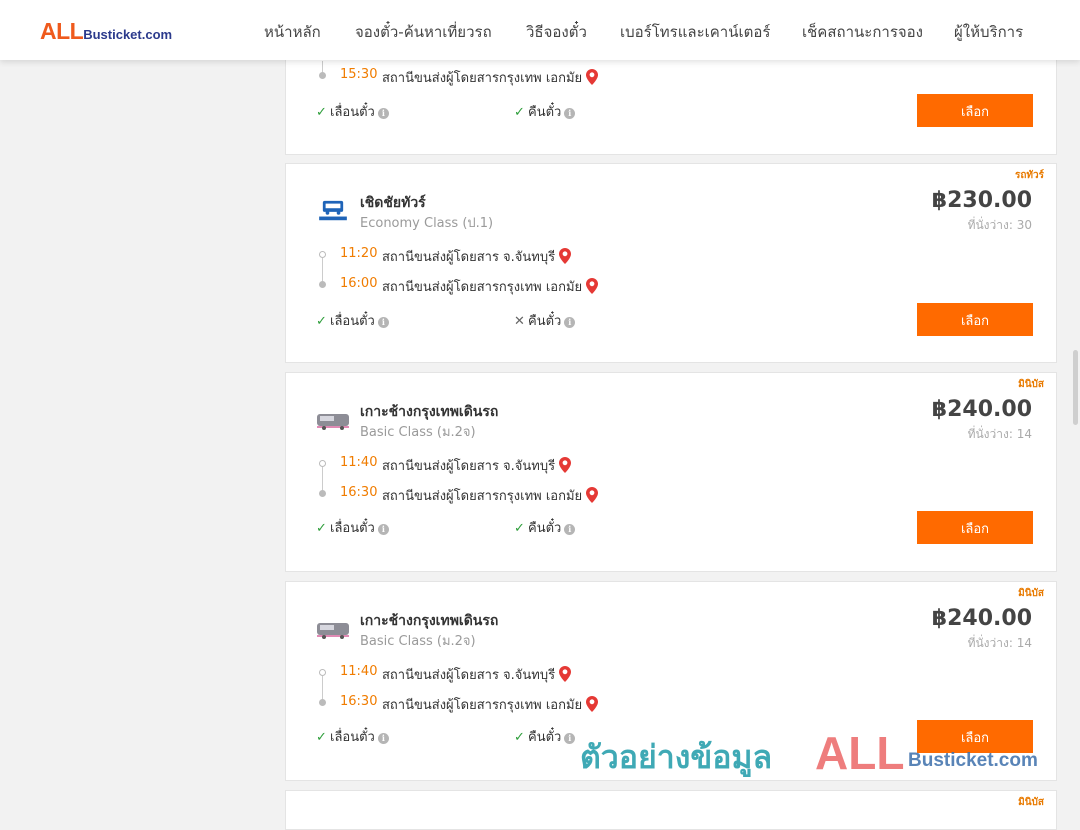  I want to click on trip-card: มินิบัส, so click(671, 810).